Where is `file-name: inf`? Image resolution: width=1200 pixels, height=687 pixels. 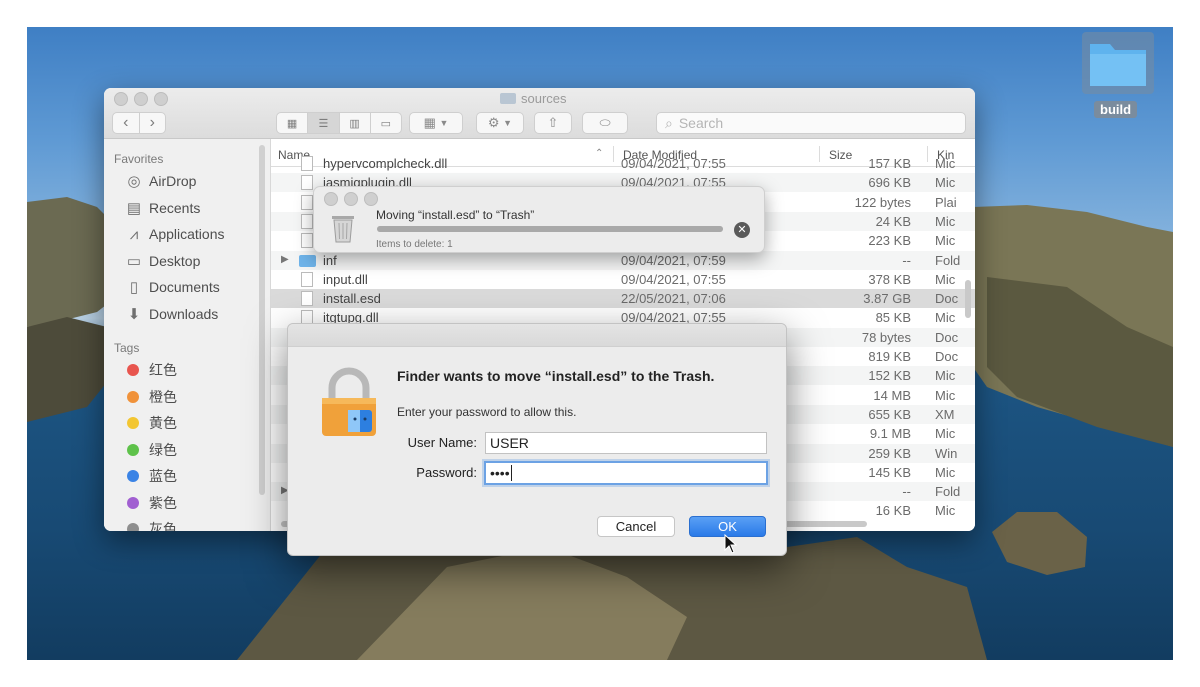 file-name: inf is located at coordinates (330, 260).